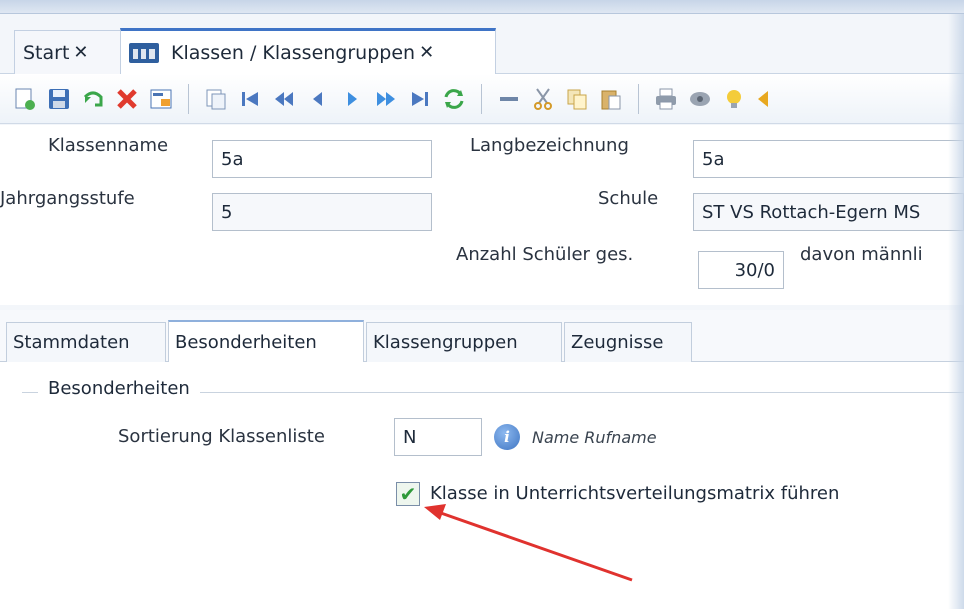  I want to click on new-document-icon, so click(25, 99).